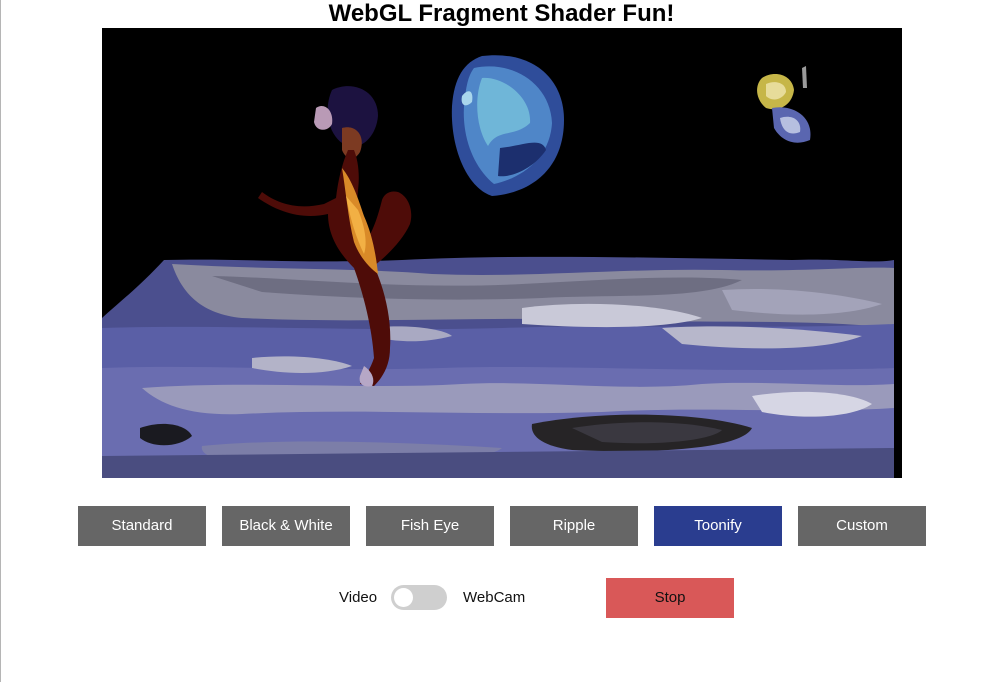  I want to click on toonify-filter-button: Toonify, so click(718, 526).